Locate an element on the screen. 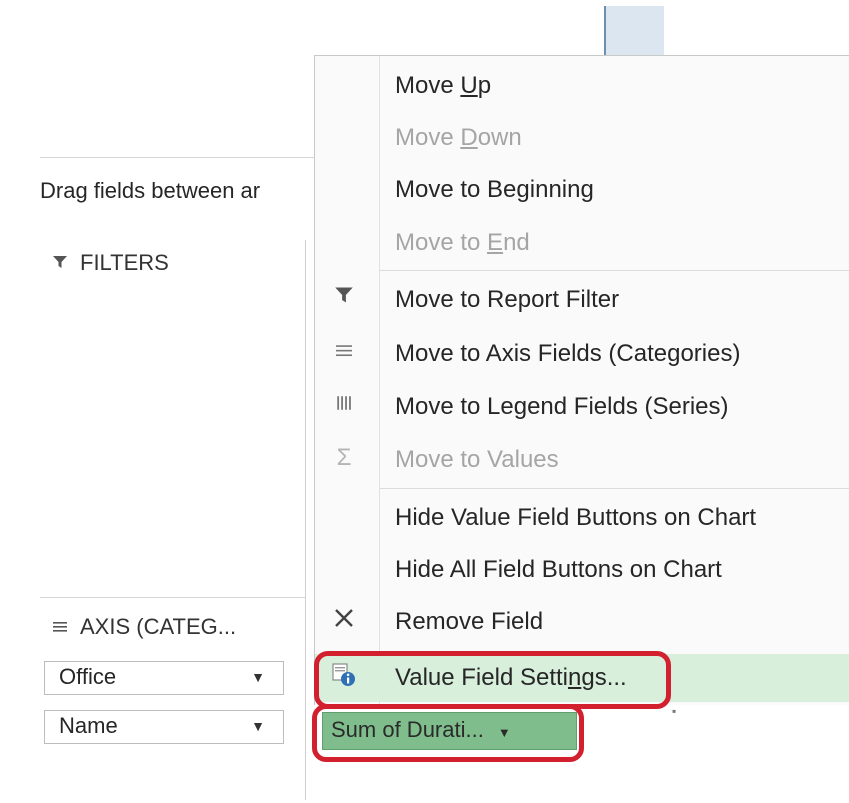  drag-fields-instruction: Drag fields between ar is located at coordinates (150, 190).